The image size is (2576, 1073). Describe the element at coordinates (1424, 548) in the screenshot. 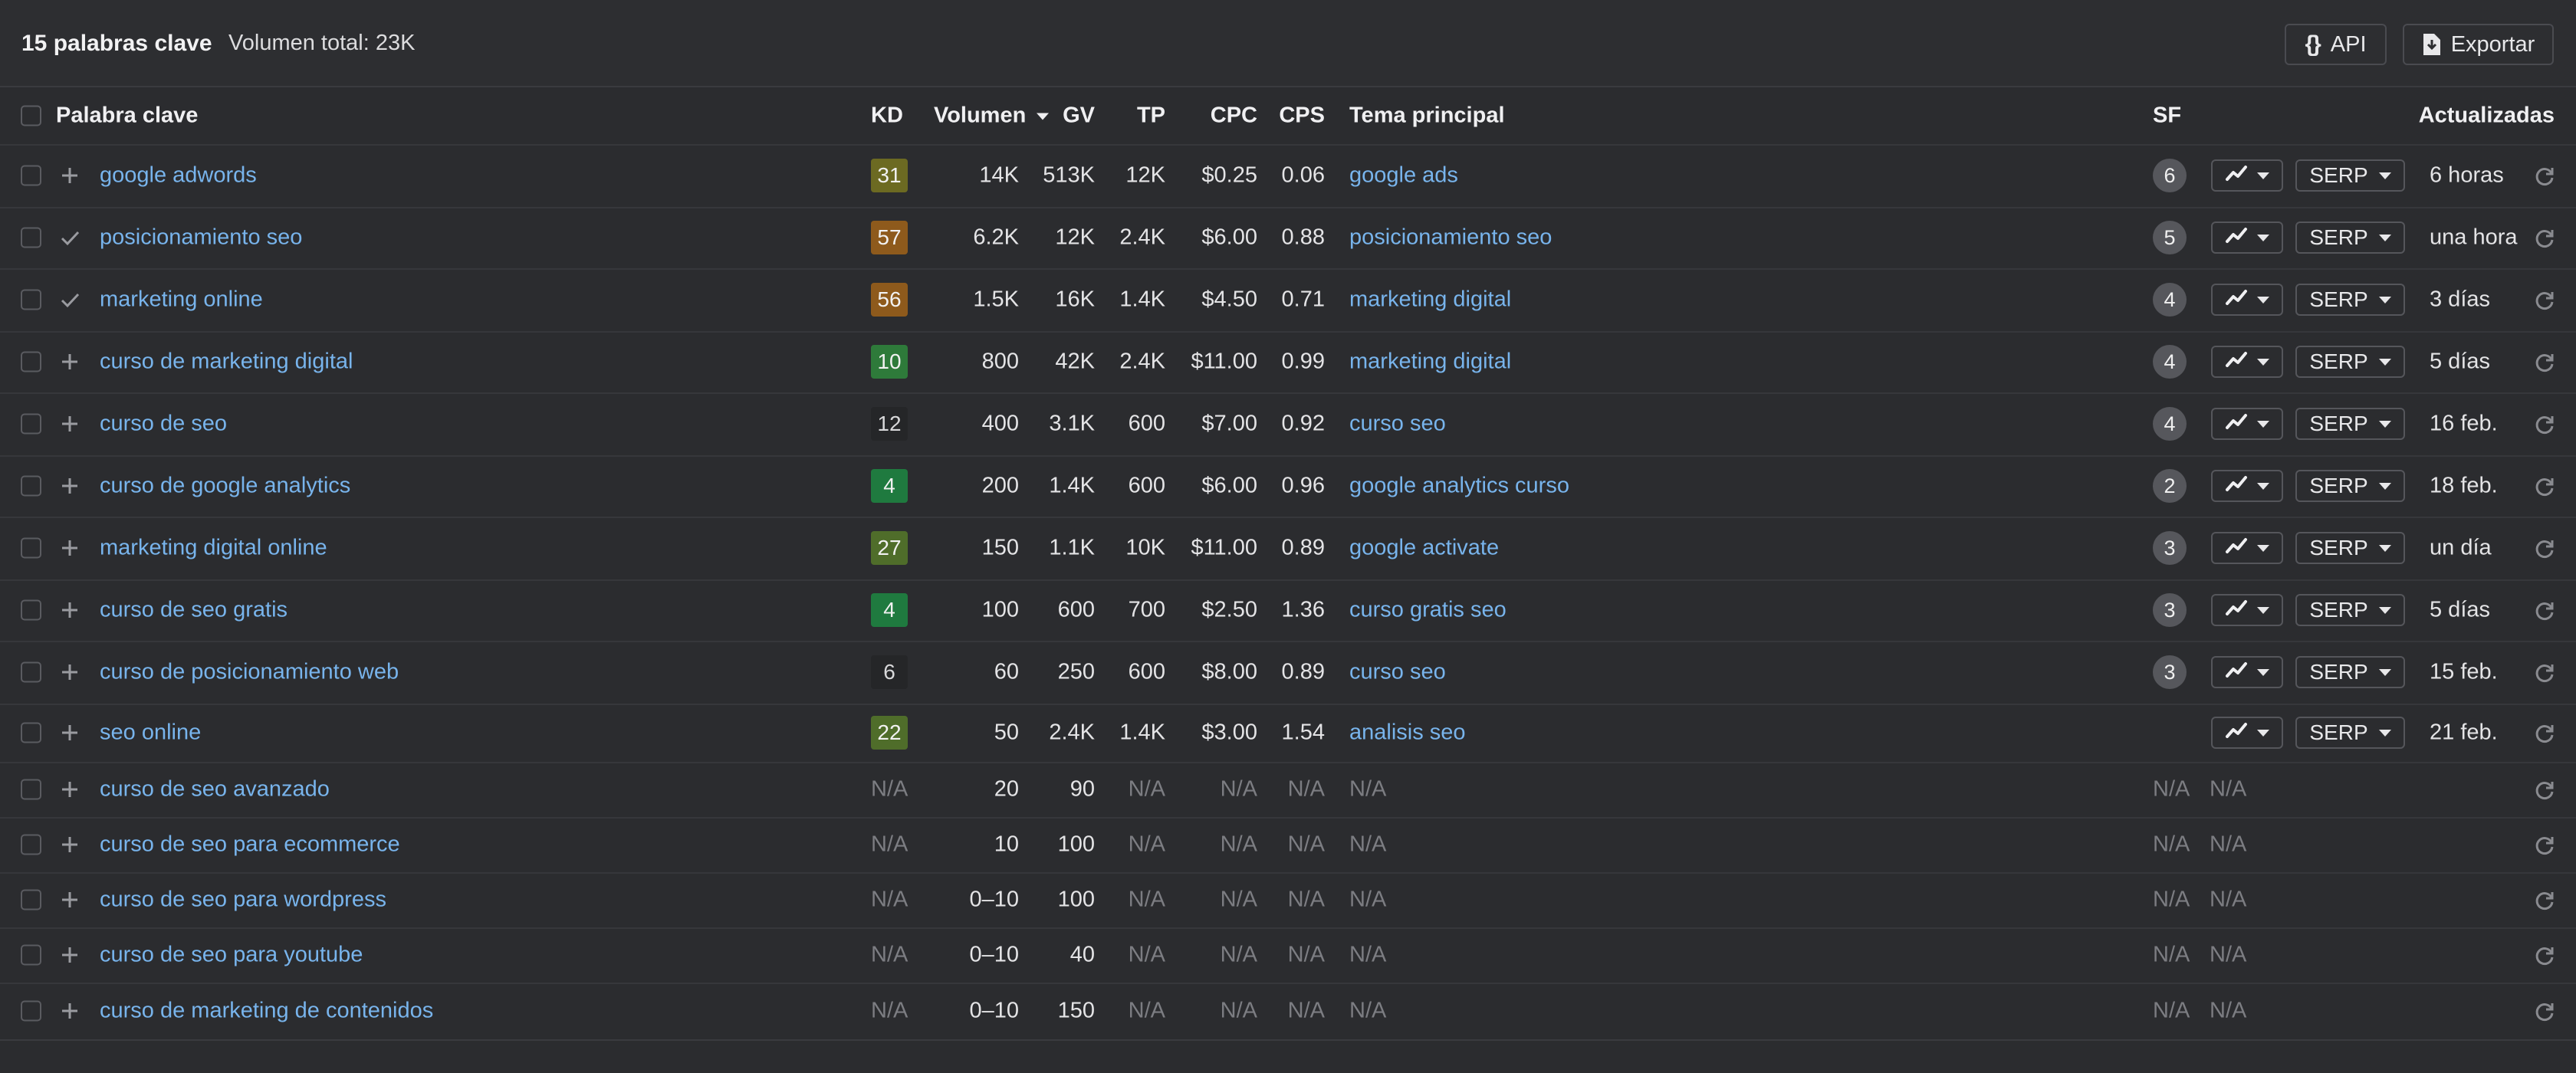

I see `parent-topic-link: google activate` at that location.